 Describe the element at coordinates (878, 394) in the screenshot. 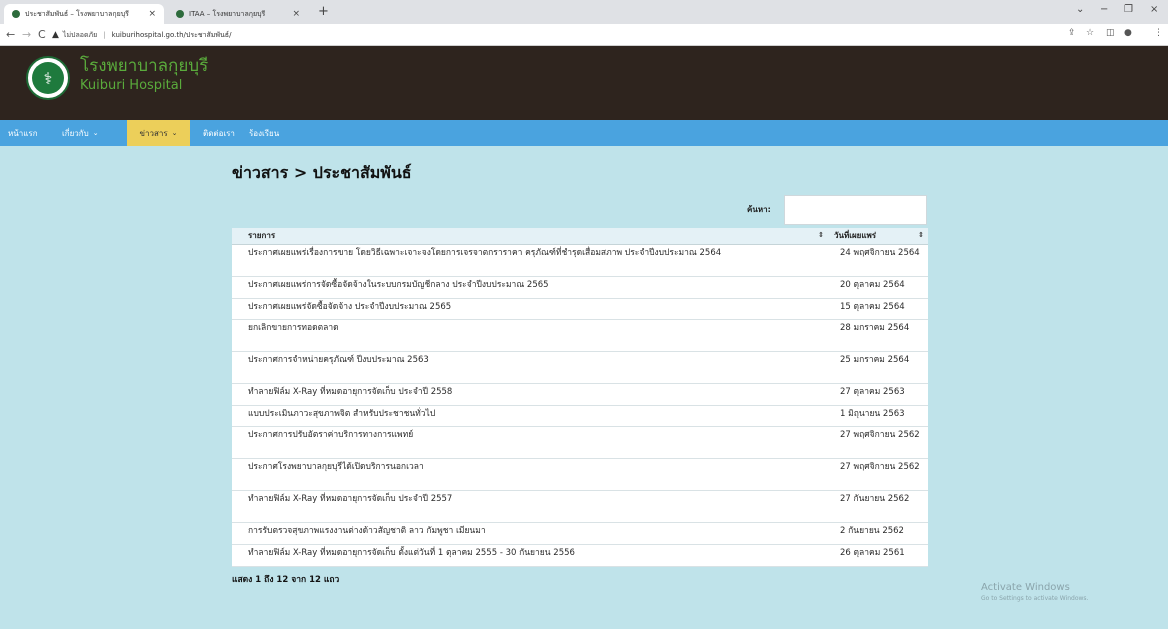

I see `row-date: 27 ตุลาคม 2563` at that location.